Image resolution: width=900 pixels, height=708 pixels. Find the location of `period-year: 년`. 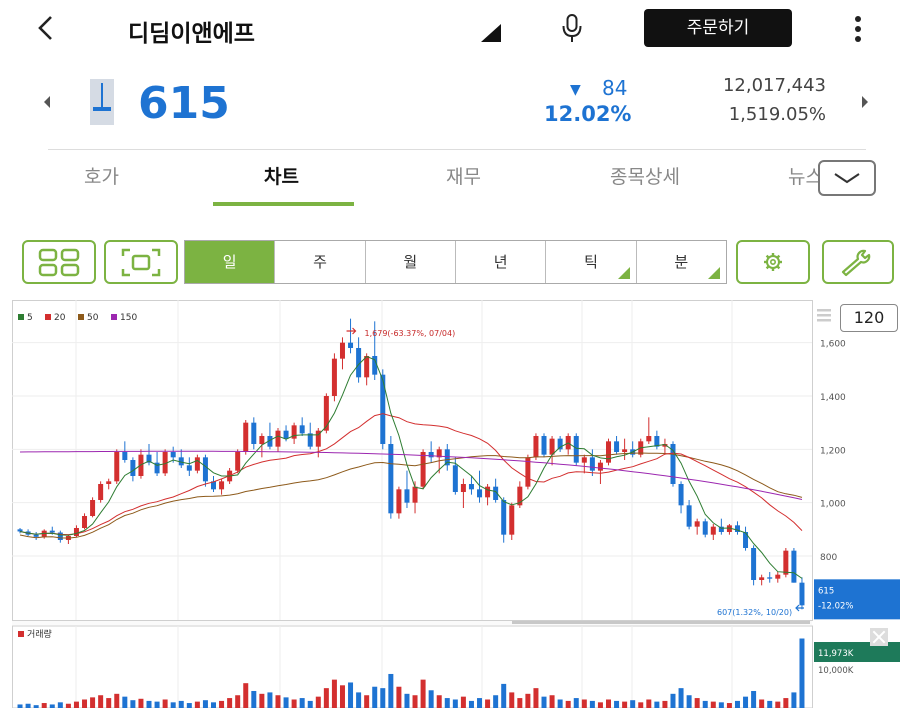

period-year: 년 is located at coordinates (501, 262).